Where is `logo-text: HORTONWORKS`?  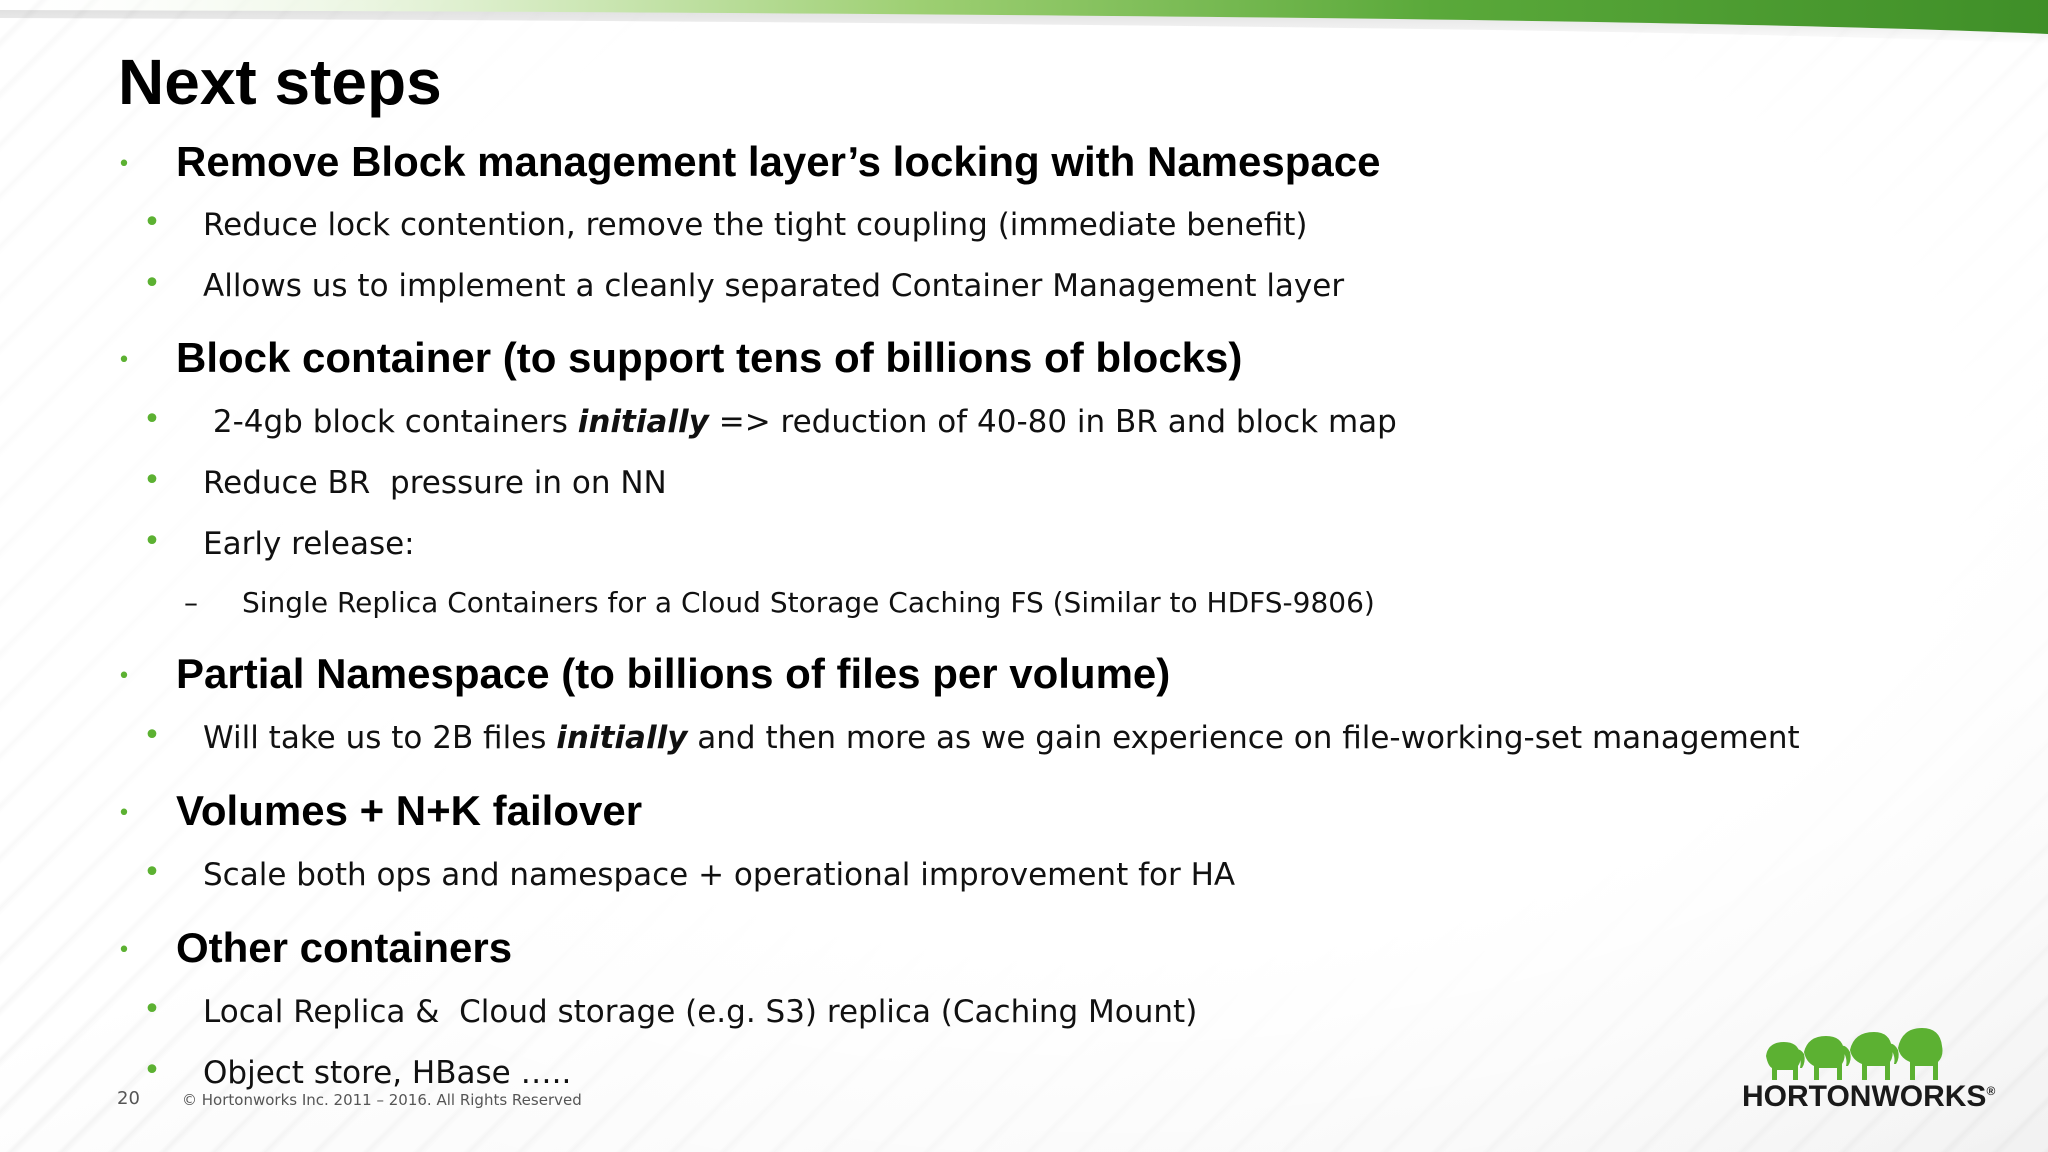
logo-text: HORTONWORKS is located at coordinates (1864, 1096).